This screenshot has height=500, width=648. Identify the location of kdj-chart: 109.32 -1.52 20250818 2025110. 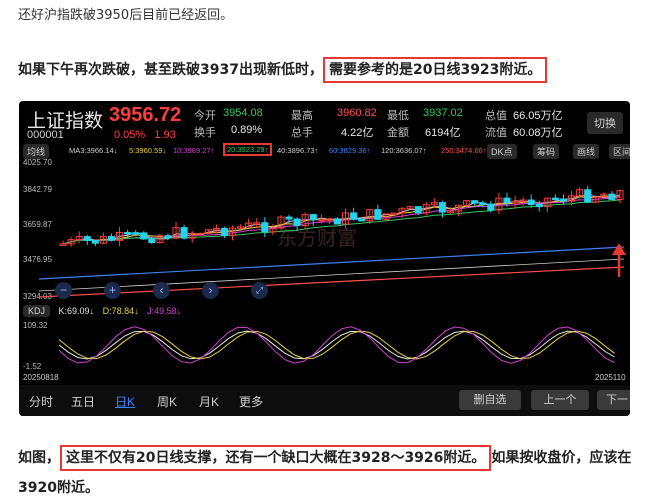
(324, 351).